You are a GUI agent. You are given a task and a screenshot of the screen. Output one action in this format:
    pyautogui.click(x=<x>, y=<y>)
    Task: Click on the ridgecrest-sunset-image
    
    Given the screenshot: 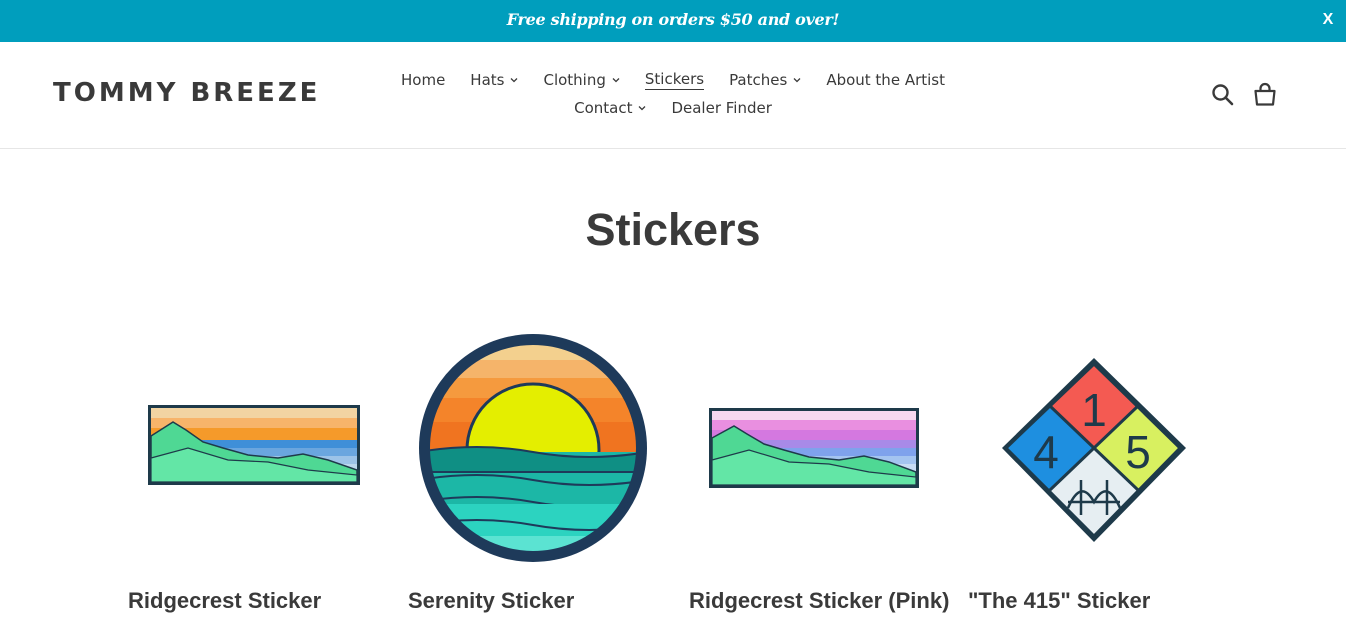 What is the action you would take?
    pyautogui.click(x=254, y=445)
    